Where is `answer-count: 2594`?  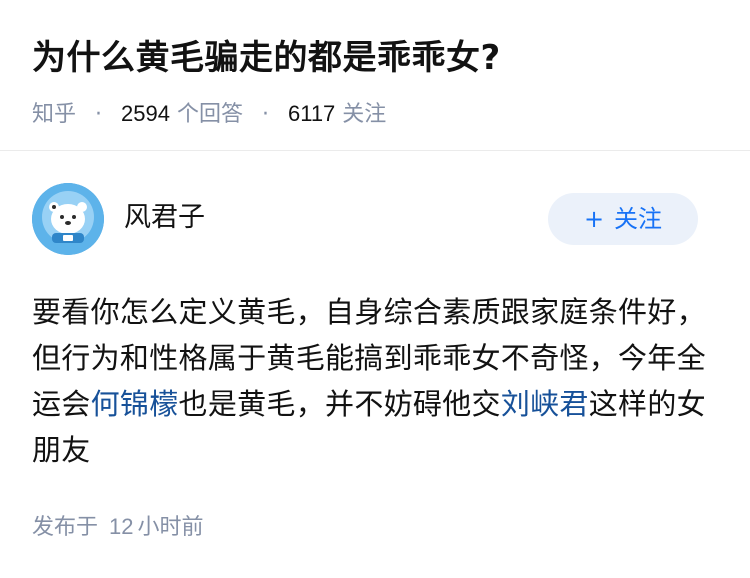 answer-count: 2594 is located at coordinates (145, 113).